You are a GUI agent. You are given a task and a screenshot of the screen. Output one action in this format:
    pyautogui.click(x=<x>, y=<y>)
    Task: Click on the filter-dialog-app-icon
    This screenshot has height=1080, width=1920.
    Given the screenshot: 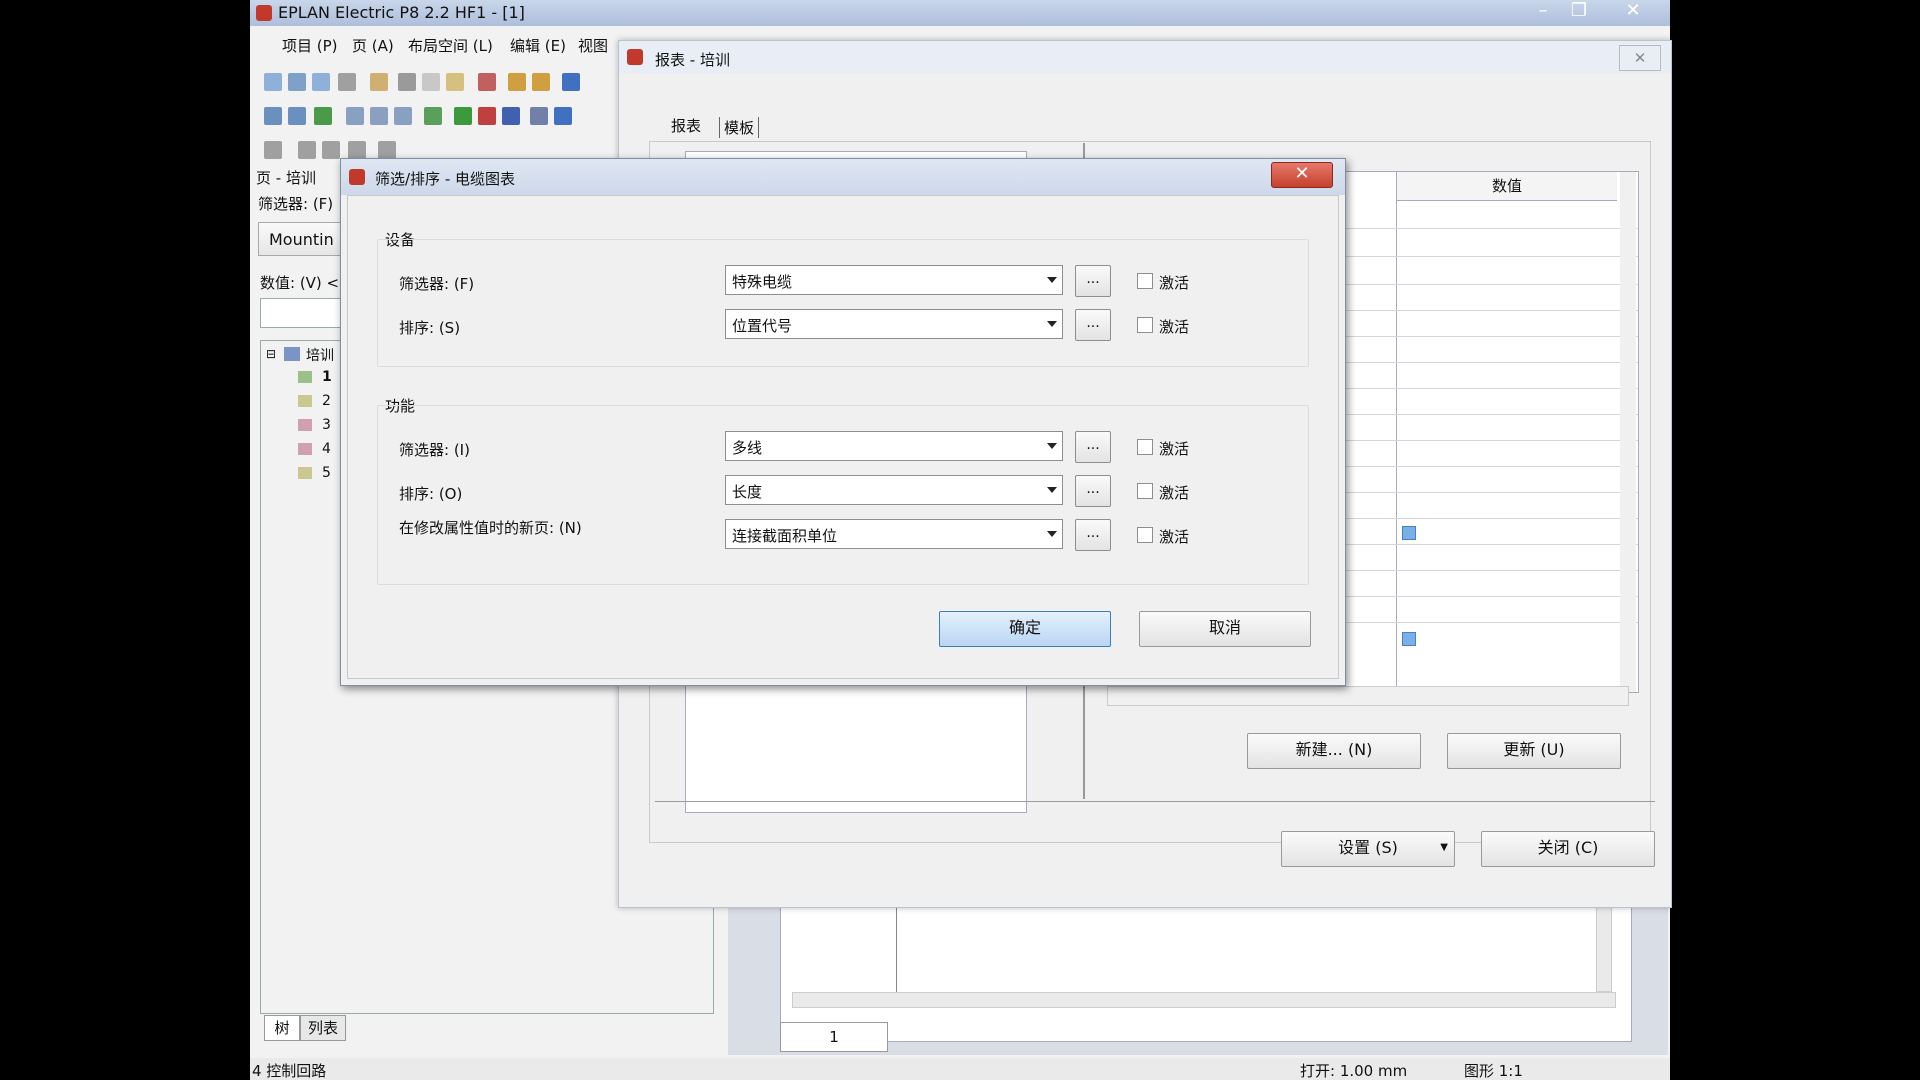 What is the action you would take?
    pyautogui.click(x=357, y=177)
    